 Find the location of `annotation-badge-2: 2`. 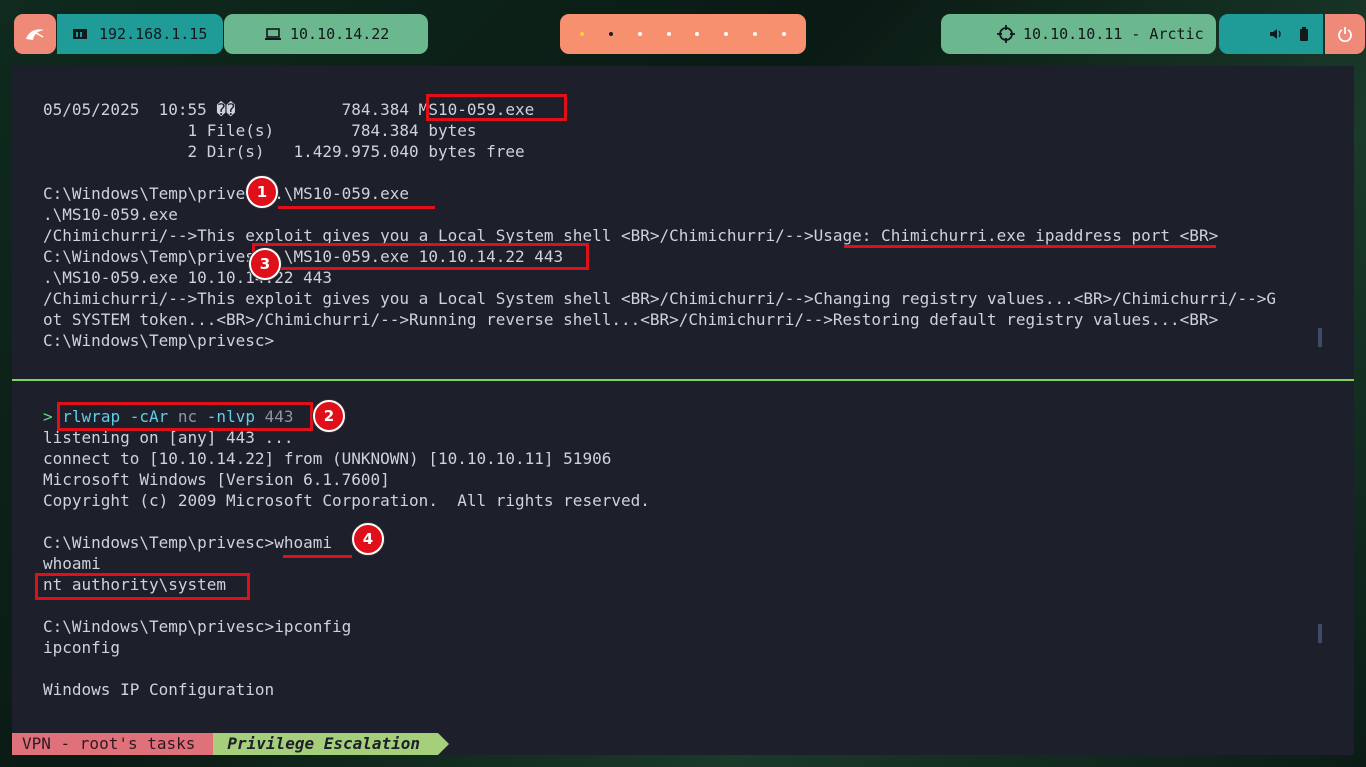

annotation-badge-2: 2 is located at coordinates (329, 416).